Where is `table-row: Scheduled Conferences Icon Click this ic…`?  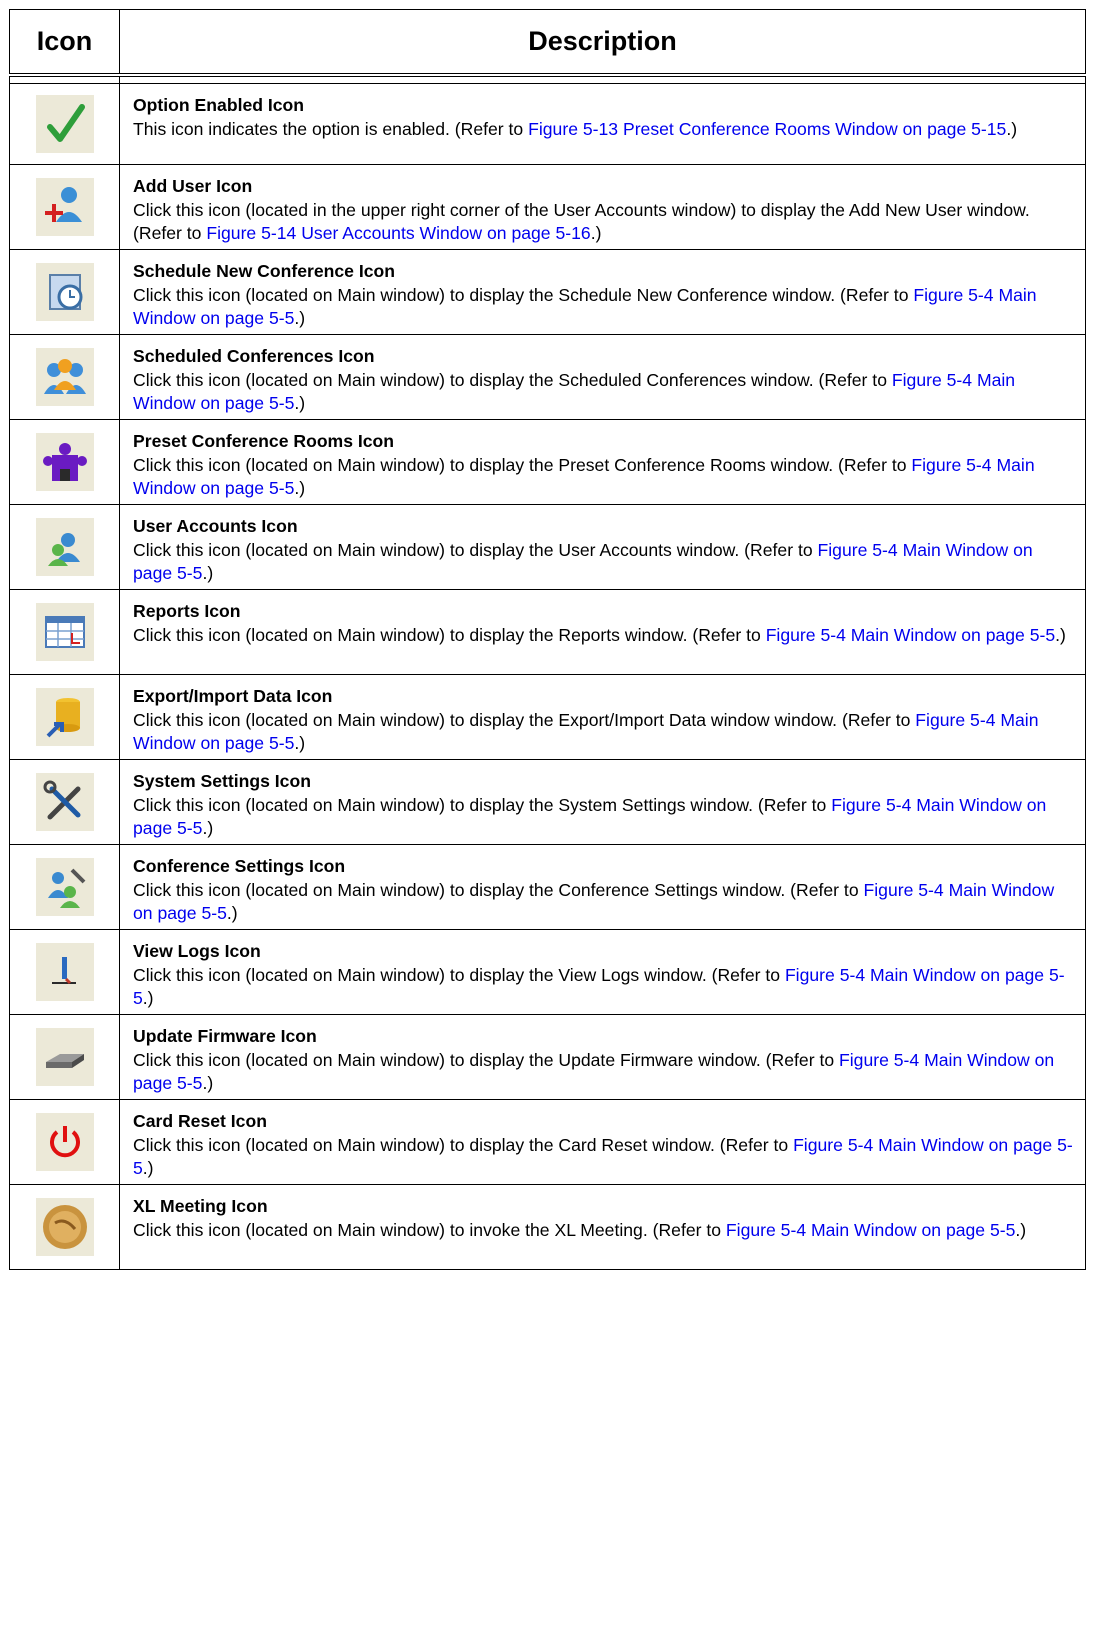
table-row: Scheduled Conferences Icon Click this ic… is located at coordinates (547, 377).